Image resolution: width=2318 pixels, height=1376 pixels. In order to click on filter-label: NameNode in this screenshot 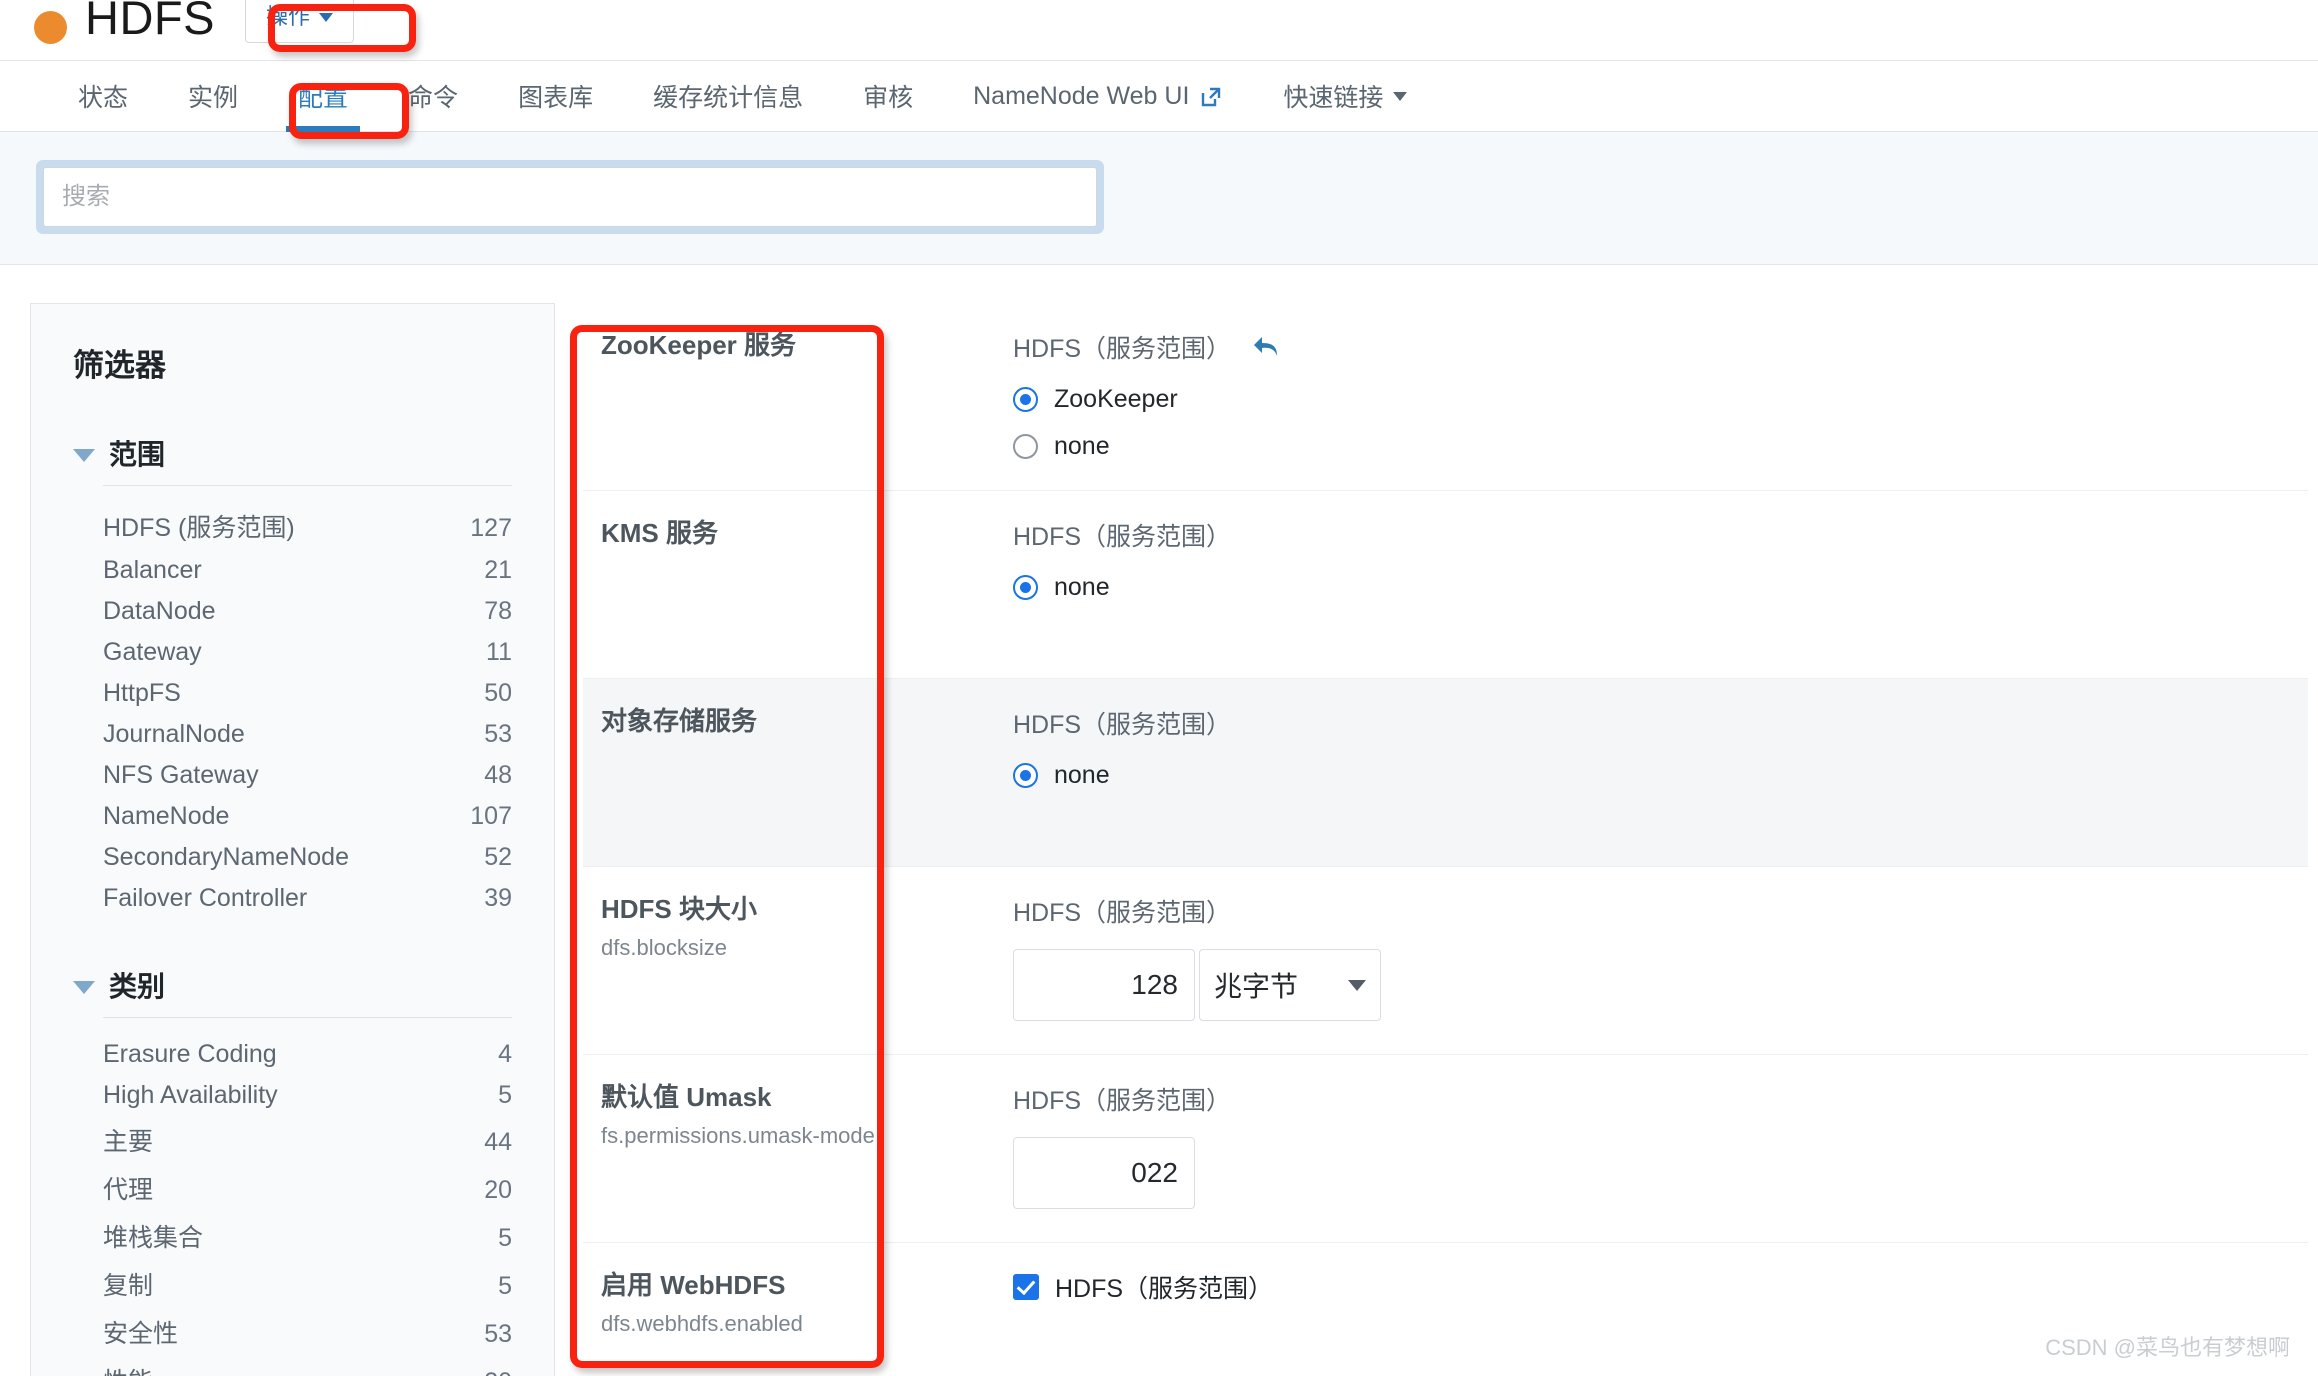, I will do `click(166, 816)`.